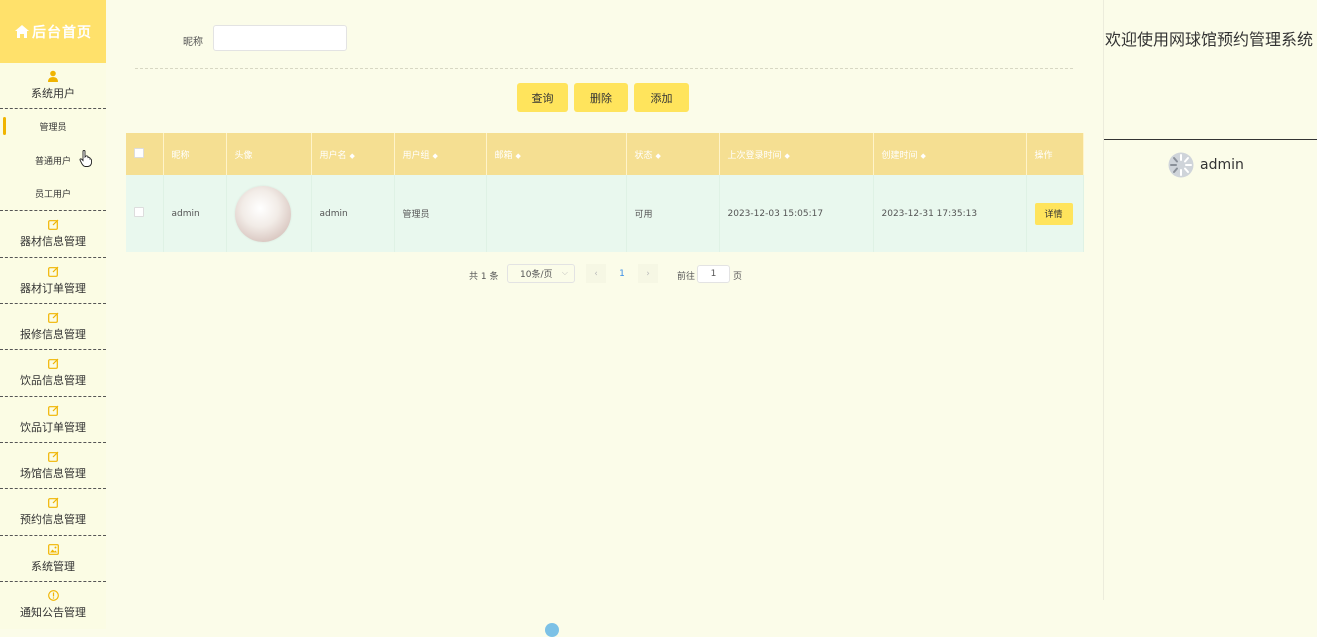  Describe the element at coordinates (950, 154) in the screenshot. I see `column-header-created: 创建时间 ◆` at that location.